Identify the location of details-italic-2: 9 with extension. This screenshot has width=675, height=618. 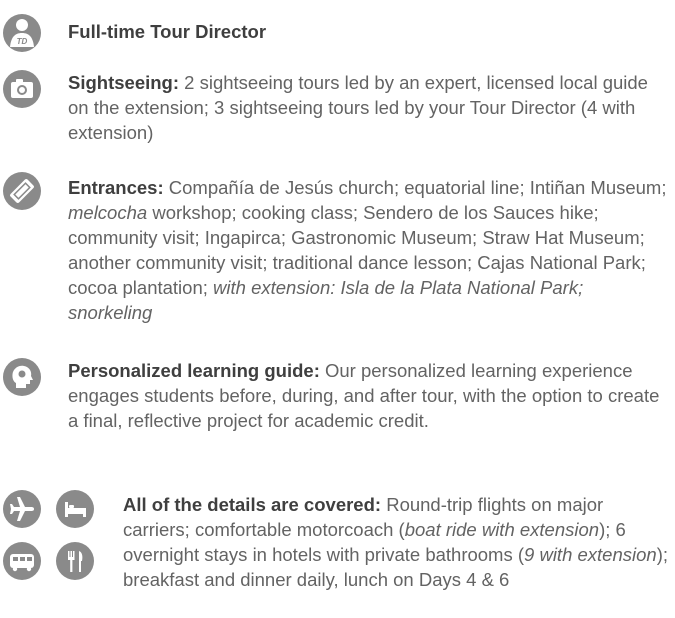
(590, 554).